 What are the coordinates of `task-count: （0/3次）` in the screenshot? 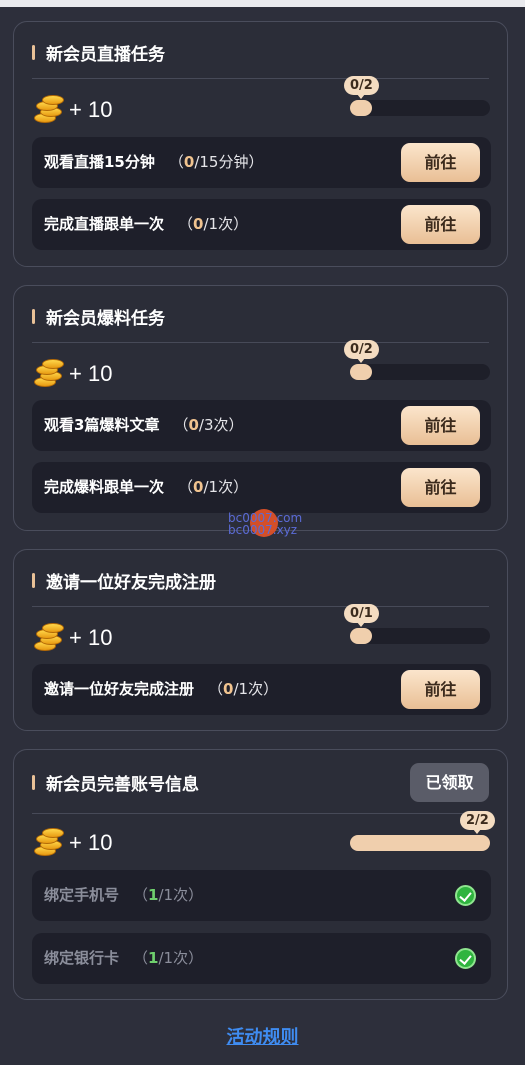 It's located at (208, 425).